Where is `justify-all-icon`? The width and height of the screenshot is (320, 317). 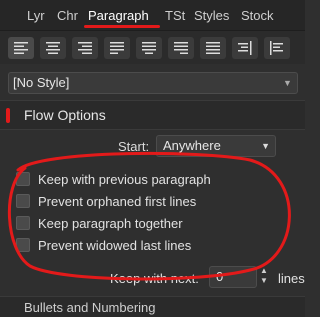
justify-all-icon is located at coordinates (213, 48).